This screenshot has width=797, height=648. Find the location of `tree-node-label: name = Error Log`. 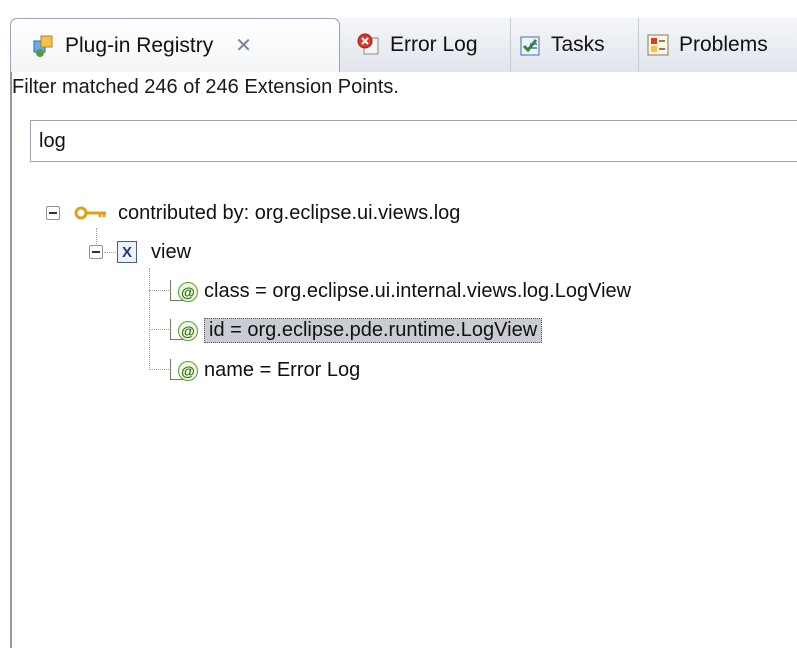

tree-node-label: name = Error Log is located at coordinates (282, 369).